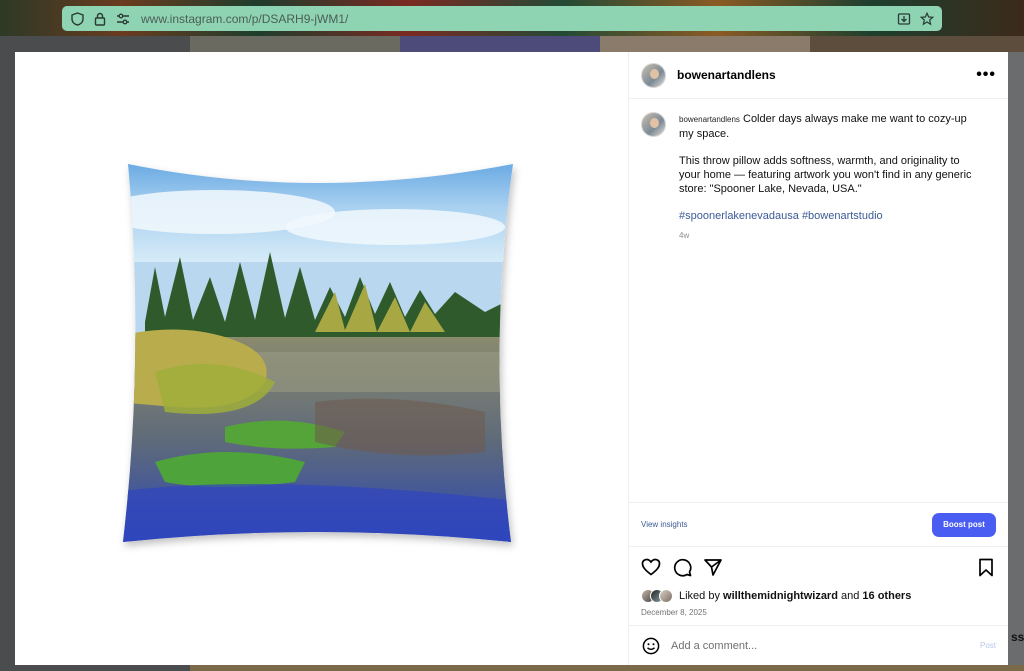  I want to click on insights-row: View insights Boost post, so click(818, 524).